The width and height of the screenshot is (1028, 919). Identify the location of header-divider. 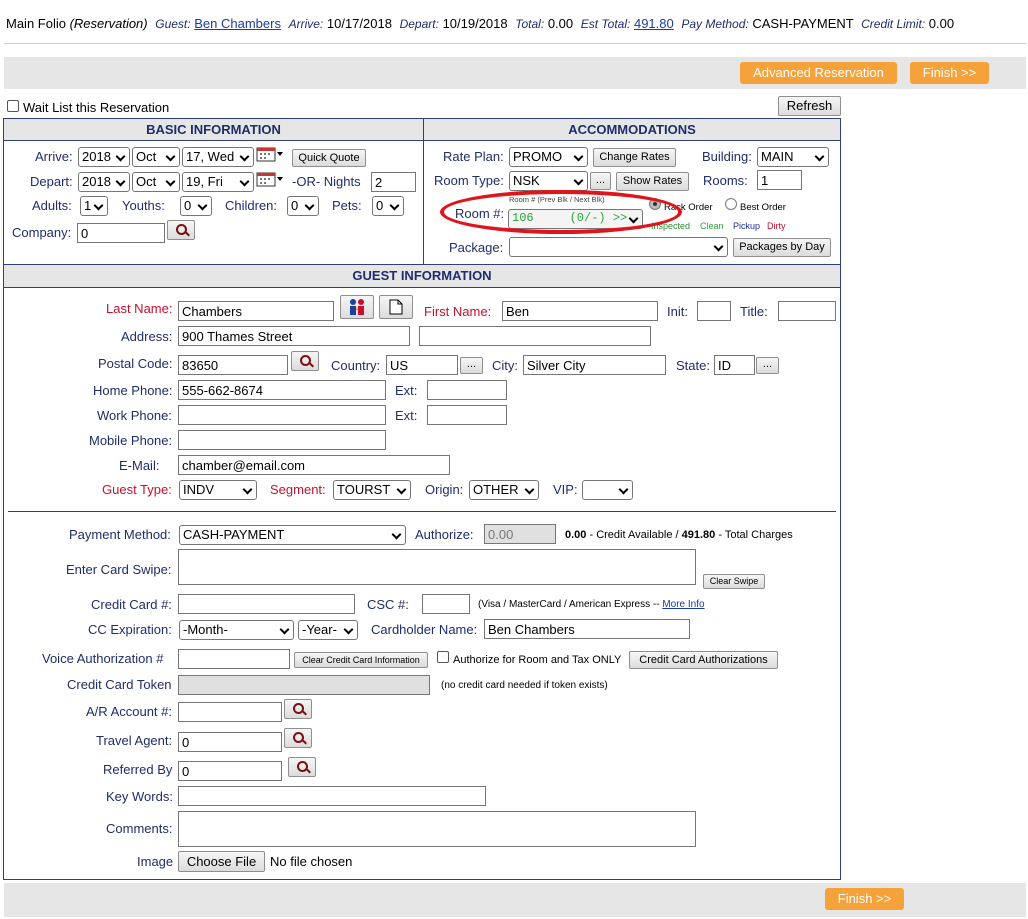
(515, 43).